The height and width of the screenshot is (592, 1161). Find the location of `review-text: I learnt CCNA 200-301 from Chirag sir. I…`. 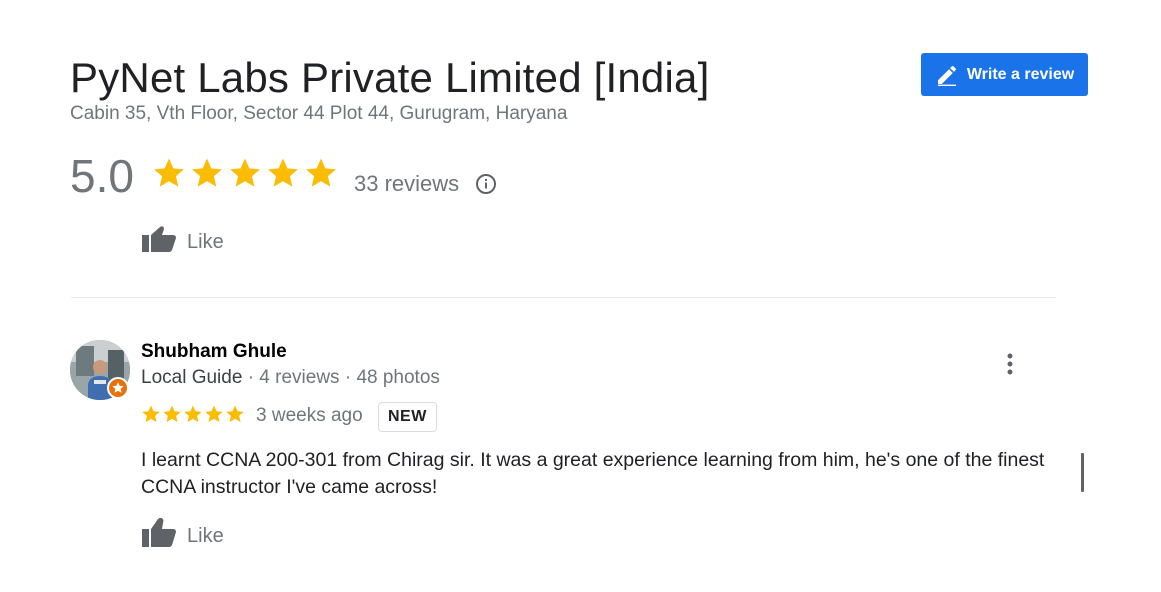

review-text: I learnt CCNA 200-301 from Chirag sir. I… is located at coordinates (593, 473).